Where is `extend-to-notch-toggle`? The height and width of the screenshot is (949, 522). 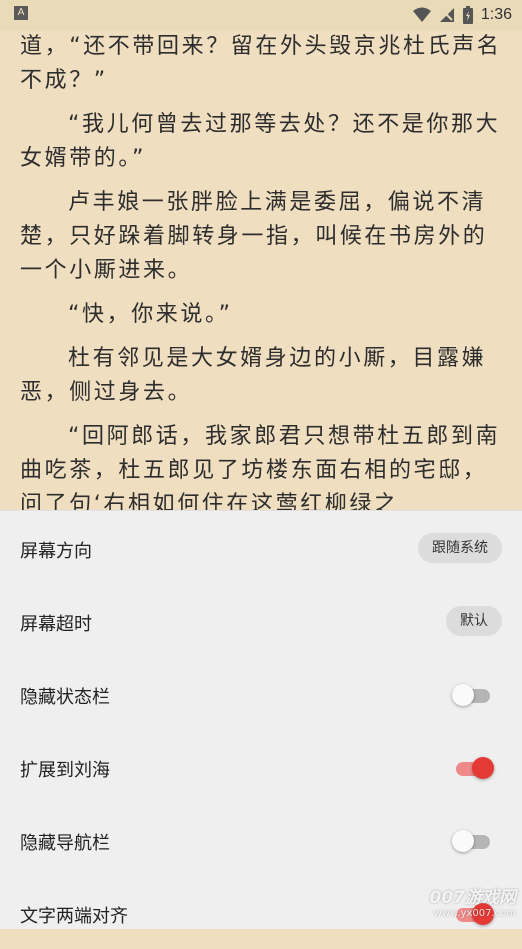 extend-to-notch-toggle is located at coordinates (473, 768).